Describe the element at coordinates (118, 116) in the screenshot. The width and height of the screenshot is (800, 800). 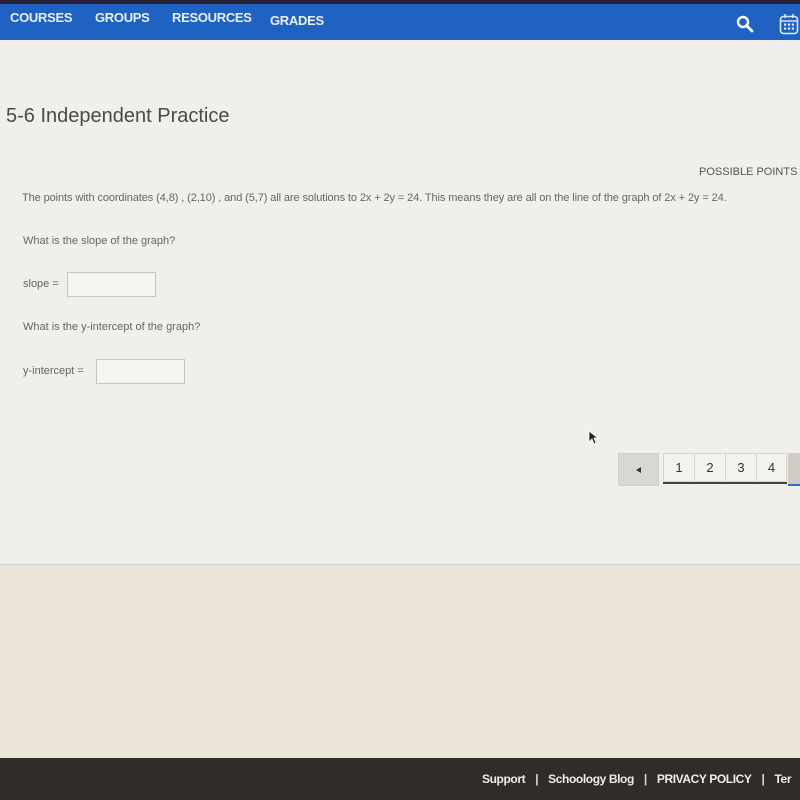
I see `page-title: 5-6 Independent Practice` at that location.